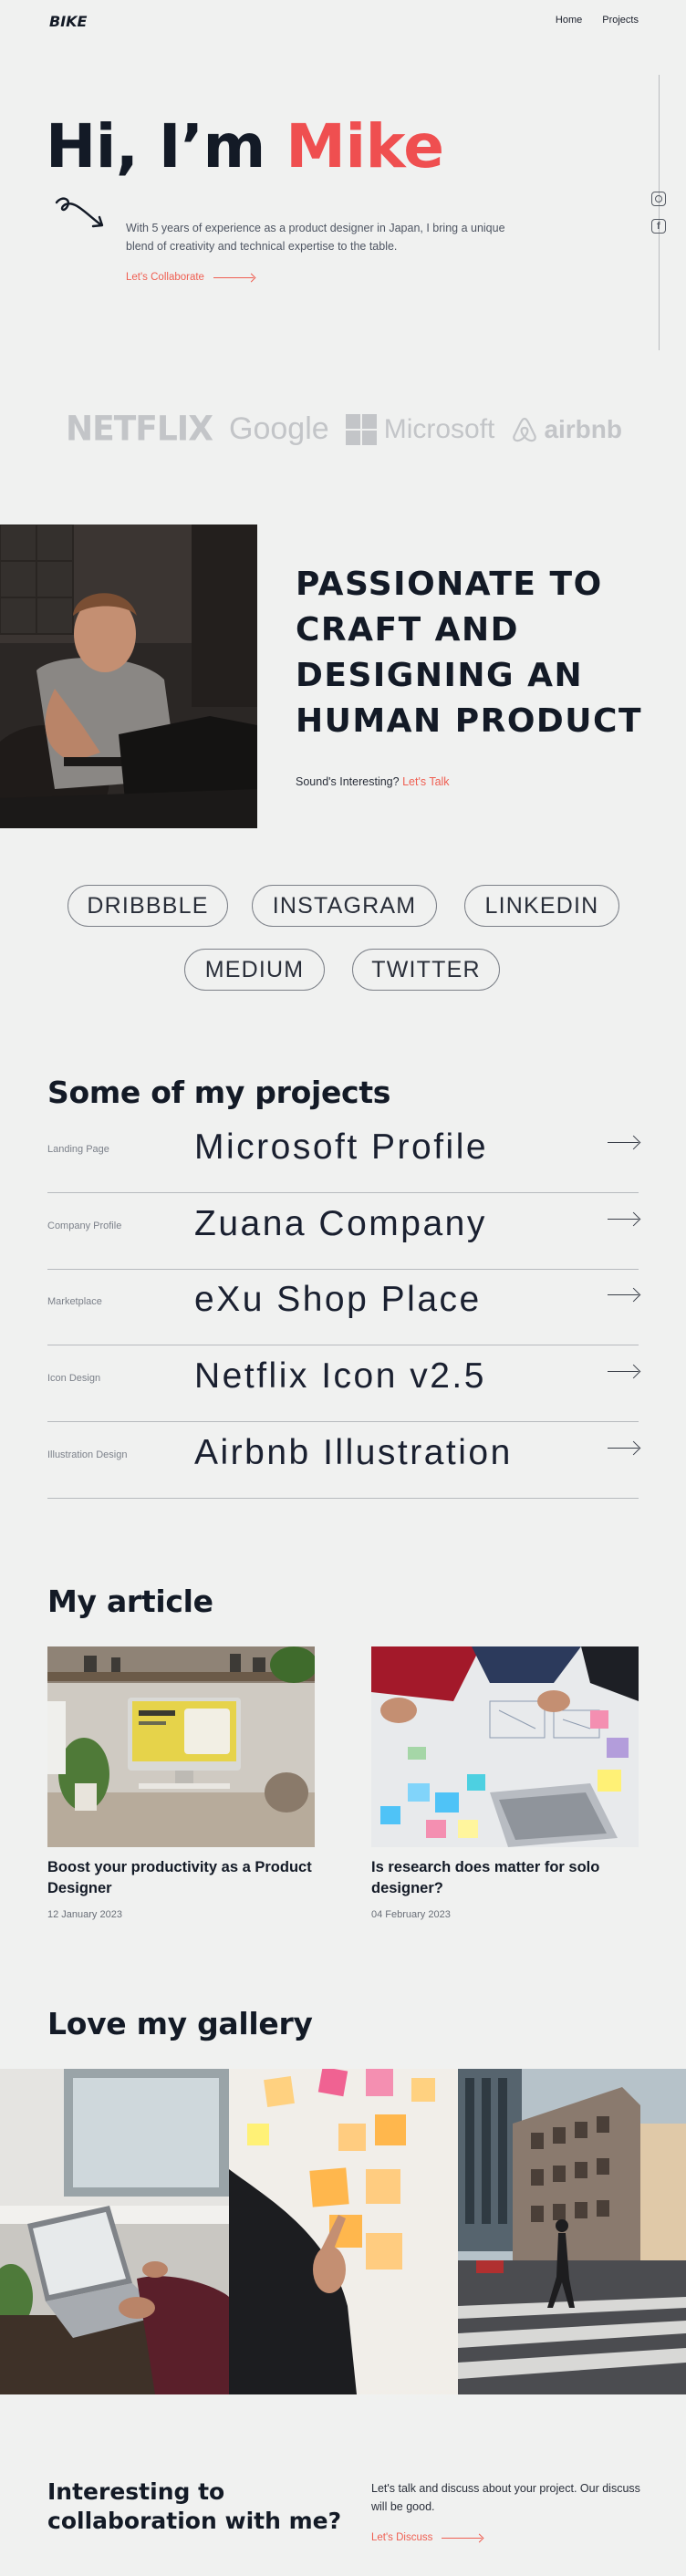  Describe the element at coordinates (469, 721) in the screenshot. I see `passion-title-line: HUMAN PRODUCT` at that location.